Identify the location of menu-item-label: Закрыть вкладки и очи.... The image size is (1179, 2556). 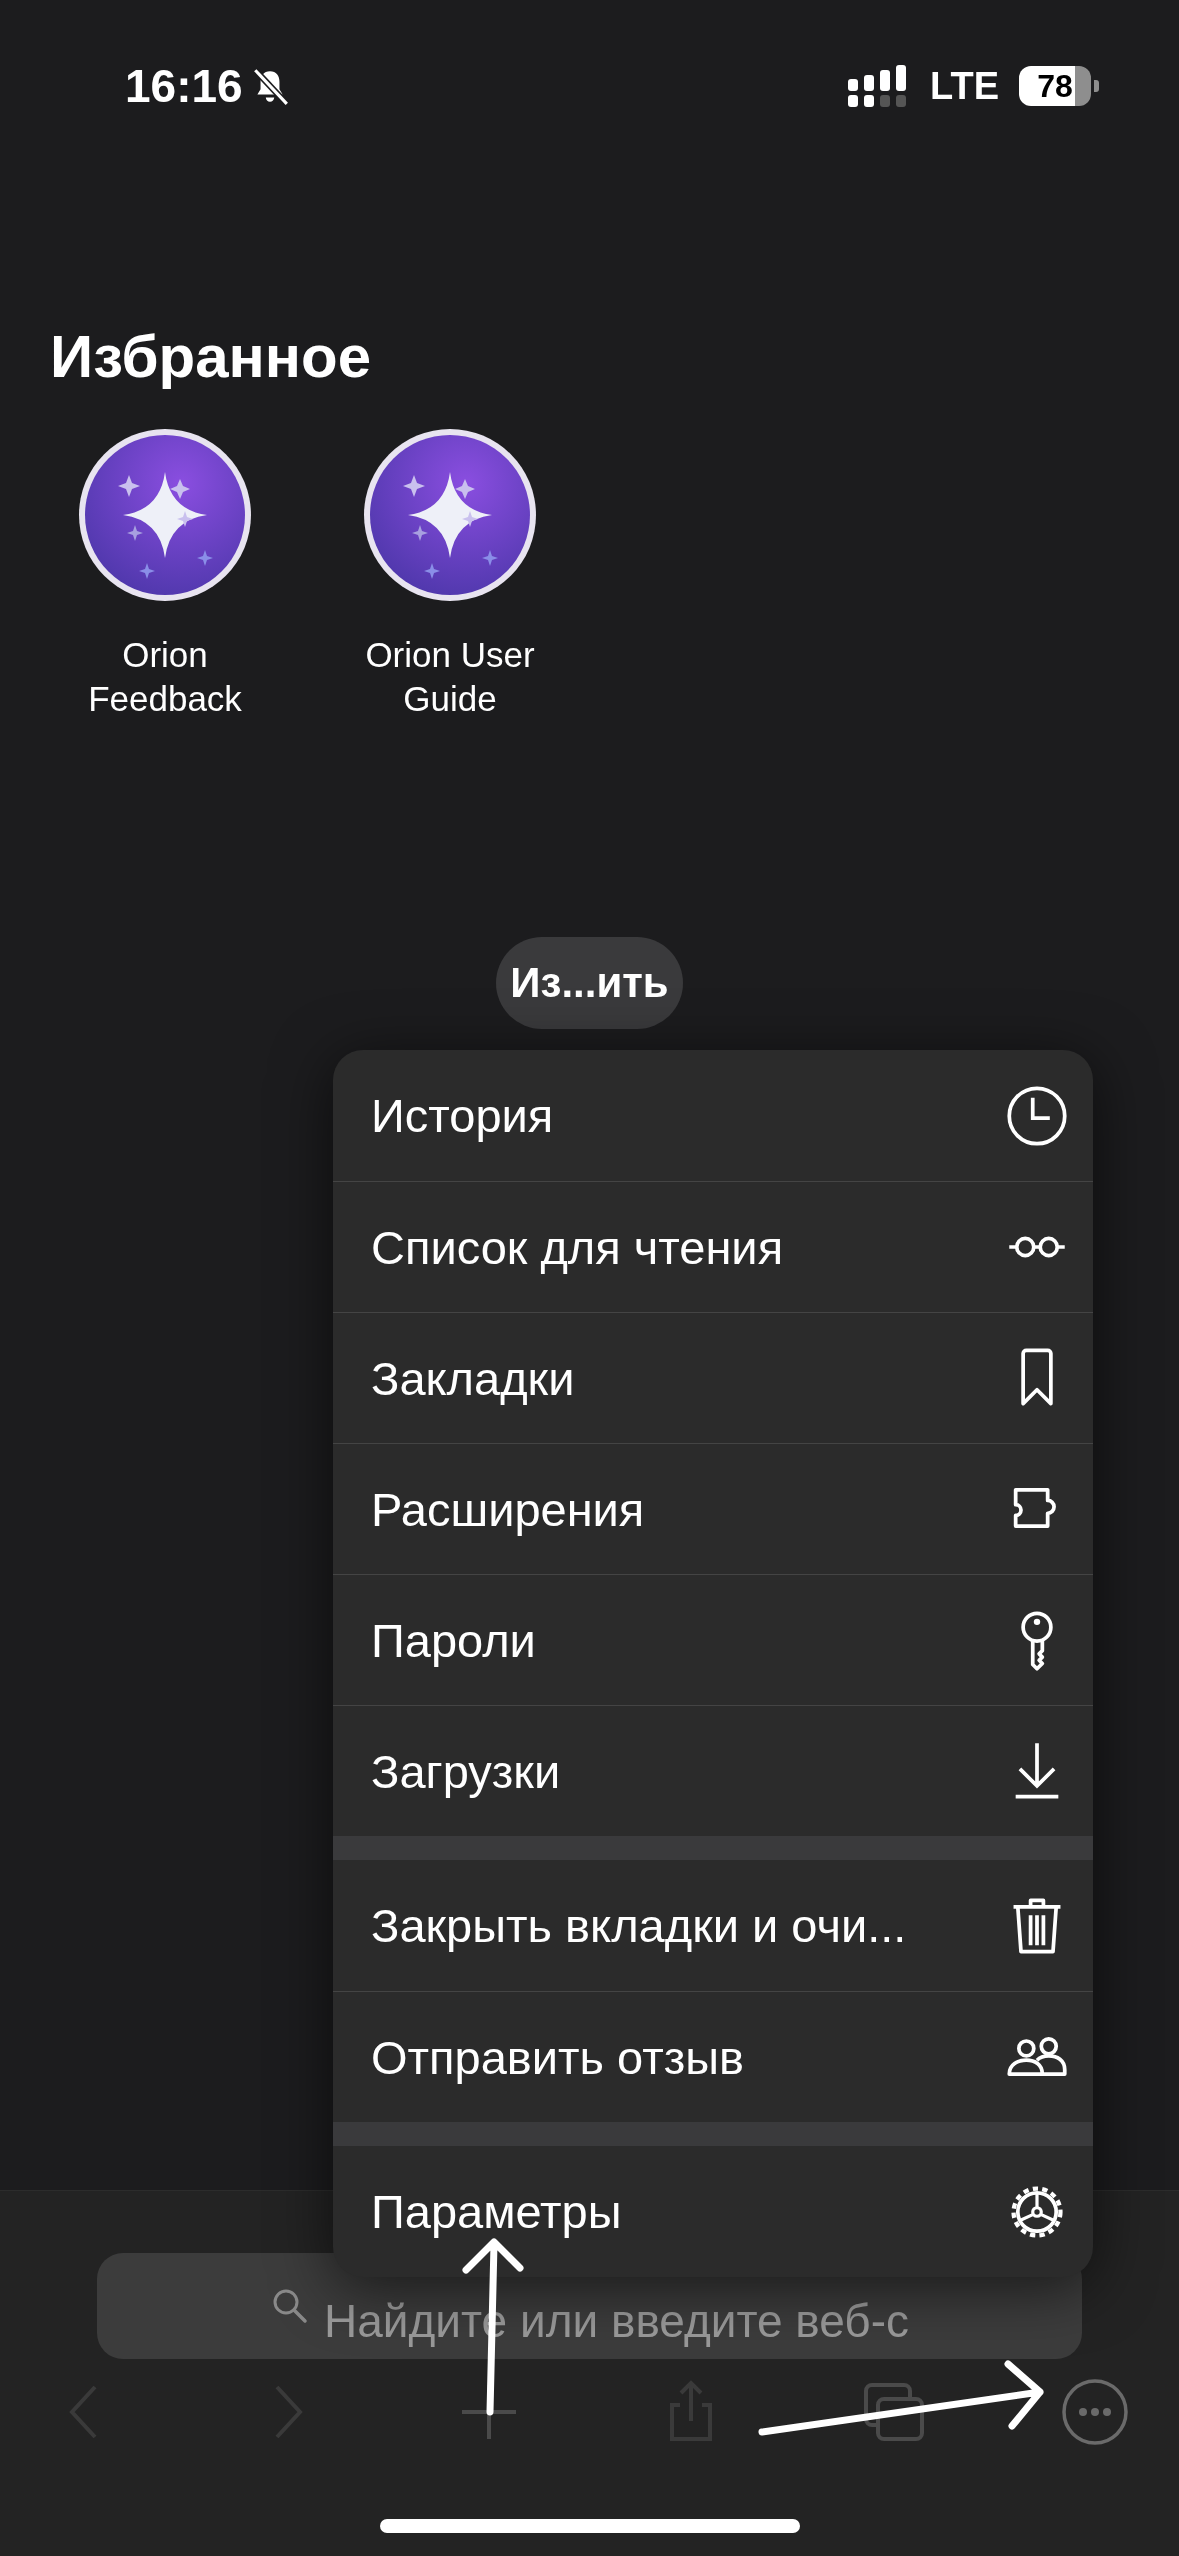
(639, 1925).